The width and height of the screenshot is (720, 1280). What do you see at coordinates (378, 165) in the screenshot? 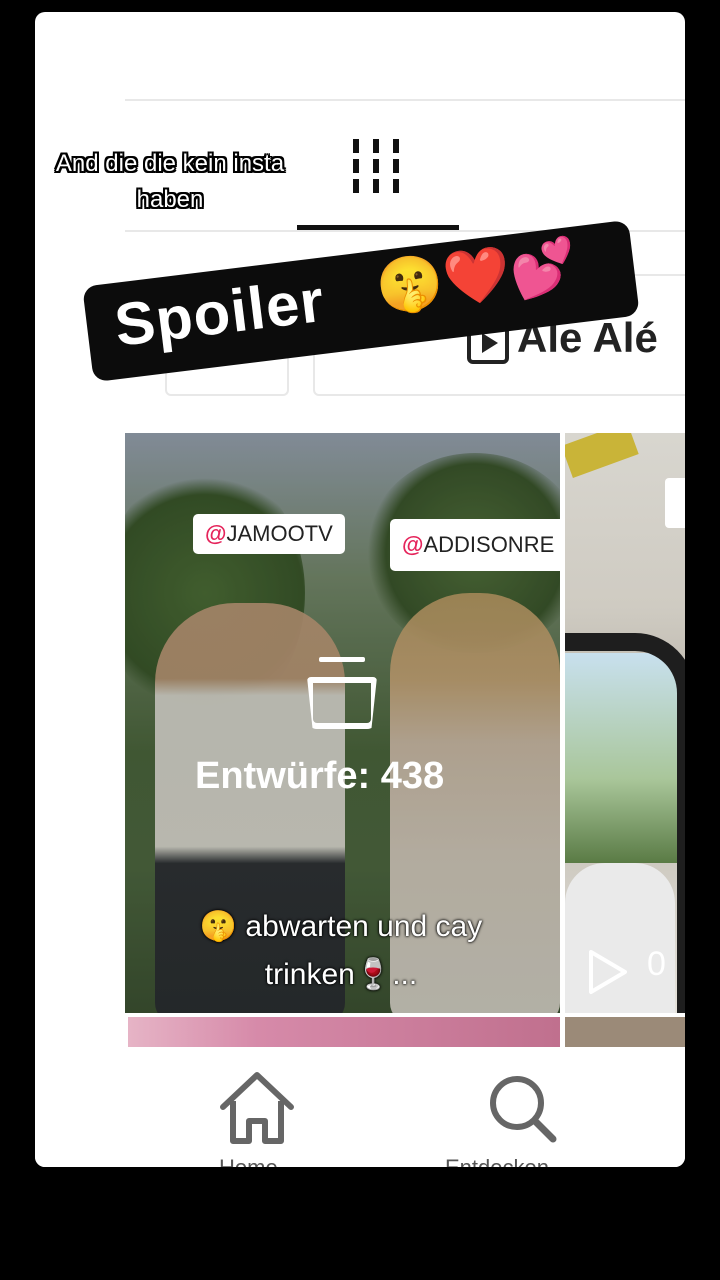
I see `grid-icon` at bounding box center [378, 165].